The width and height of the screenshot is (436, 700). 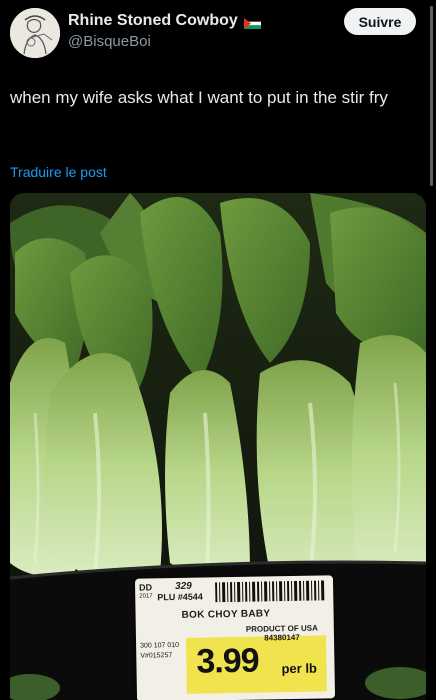 What do you see at coordinates (226, 614) in the screenshot?
I see `tag-product-name: BOK CHOY BABY` at bounding box center [226, 614].